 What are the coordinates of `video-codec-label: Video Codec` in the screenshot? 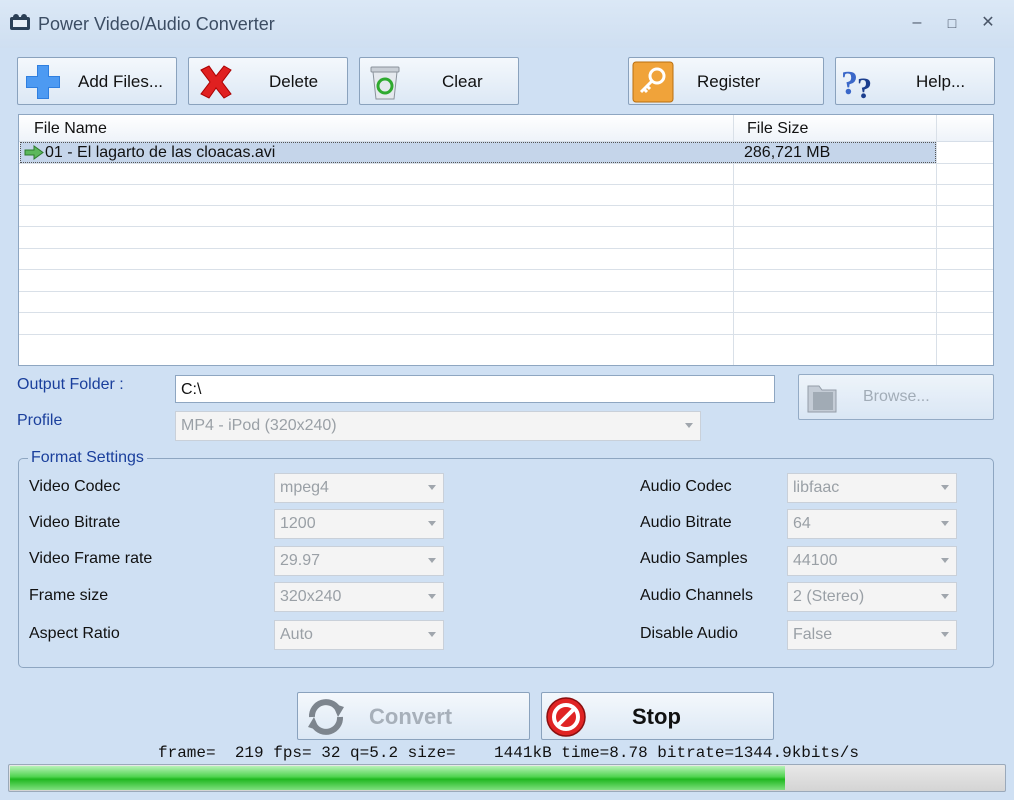 It's located at (75, 486).